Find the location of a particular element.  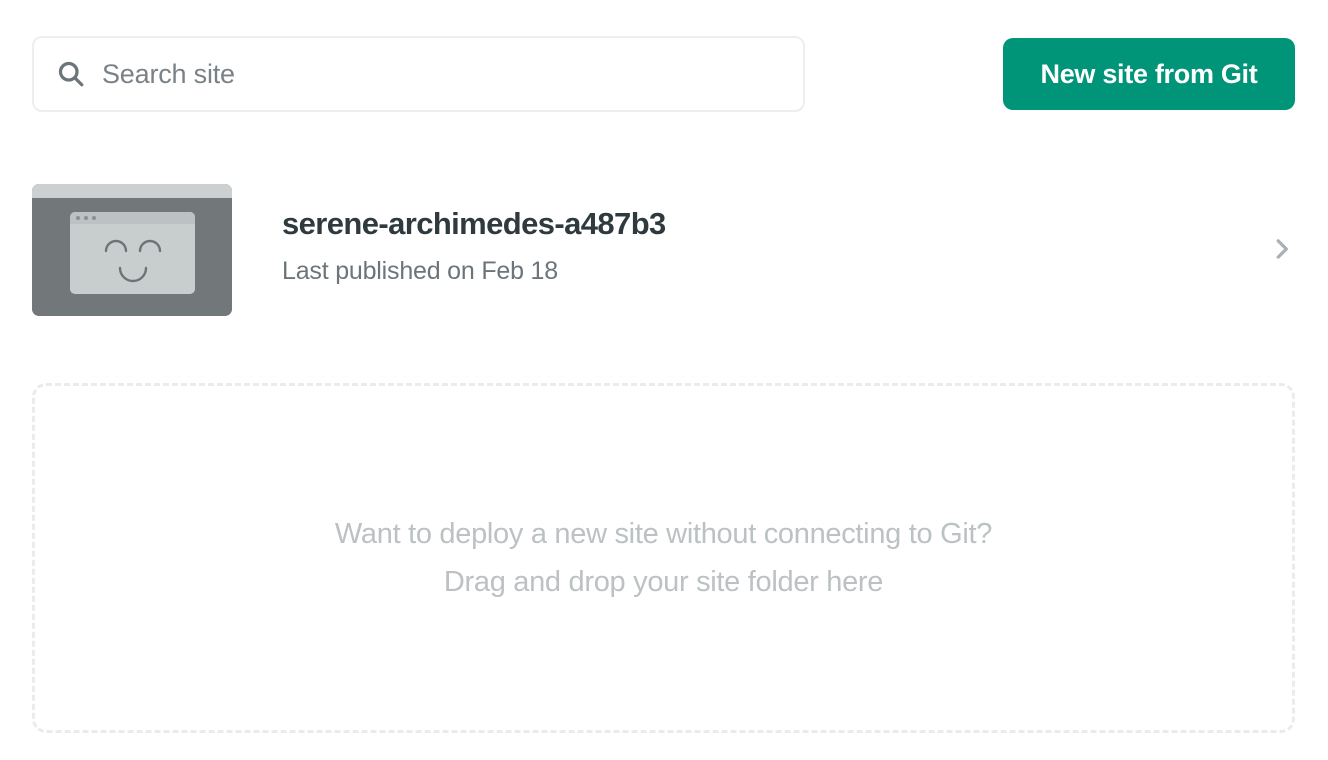

site-thumbnail is located at coordinates (132, 250).